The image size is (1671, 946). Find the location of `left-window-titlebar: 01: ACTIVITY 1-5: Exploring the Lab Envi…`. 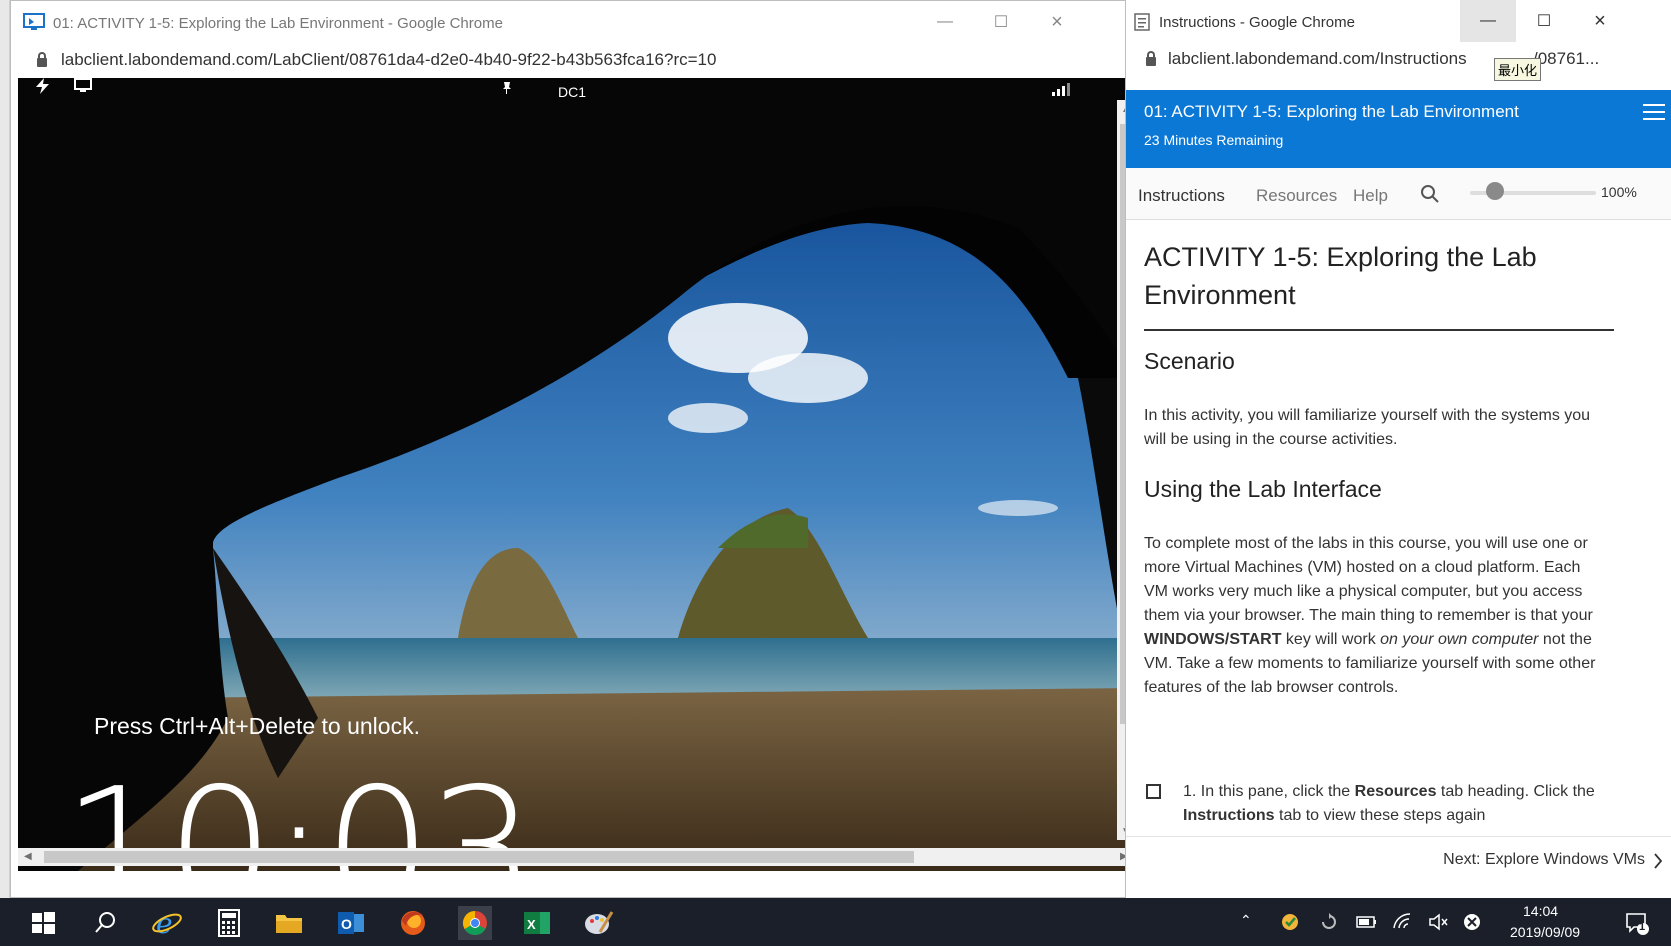

left-window-titlebar: 01: ACTIVITY 1-5: Exploring the Lab Envi… is located at coordinates (582, 22).